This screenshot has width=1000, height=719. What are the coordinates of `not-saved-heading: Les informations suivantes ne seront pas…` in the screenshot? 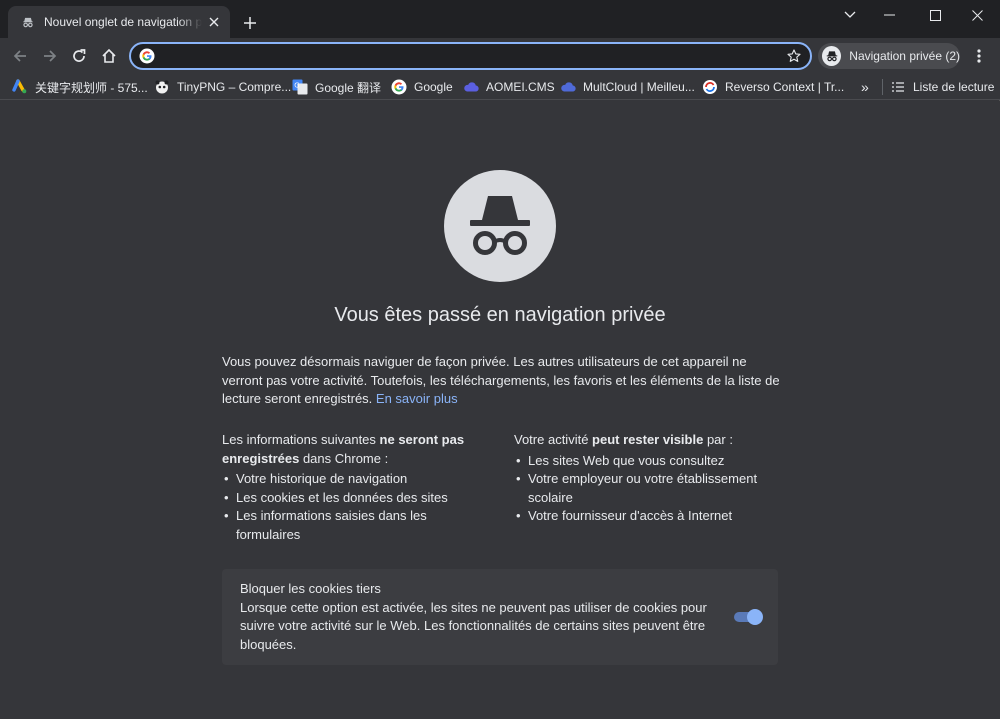 It's located at (343, 449).